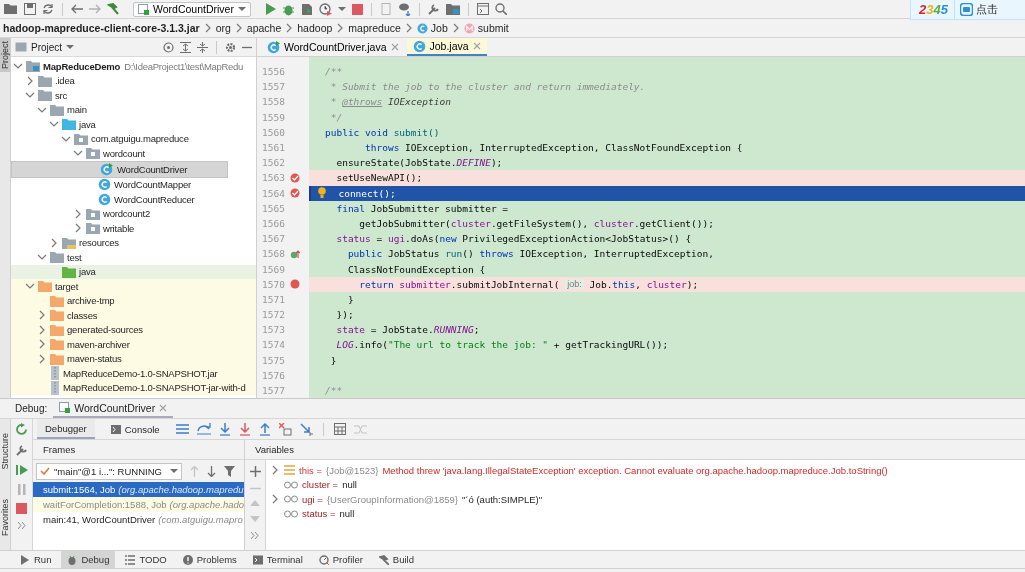  Describe the element at coordinates (21, 470) in the screenshot. I see `resume-icon` at that location.